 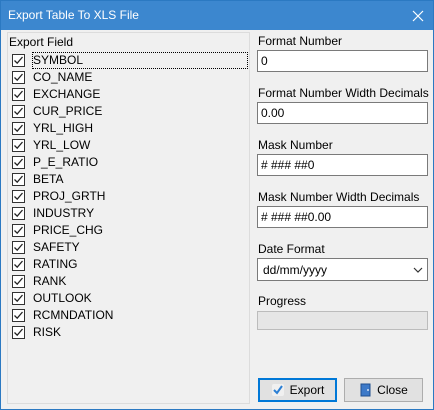 I want to click on progress-bar, so click(x=342, y=320).